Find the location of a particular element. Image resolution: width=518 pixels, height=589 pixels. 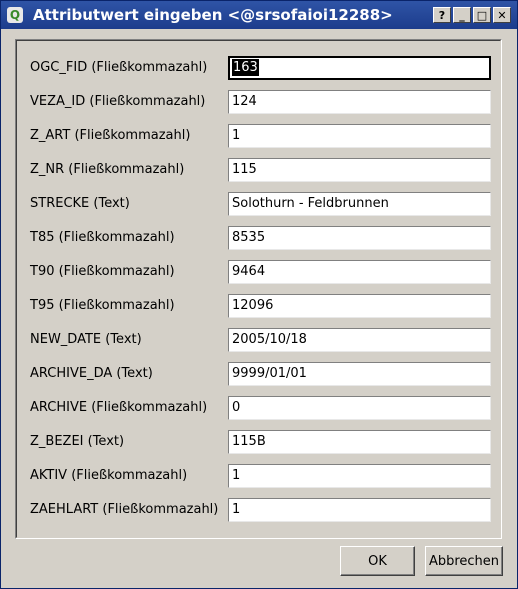

field-row: Z_ART (Fließkommazahl) 1 is located at coordinates (258, 136).